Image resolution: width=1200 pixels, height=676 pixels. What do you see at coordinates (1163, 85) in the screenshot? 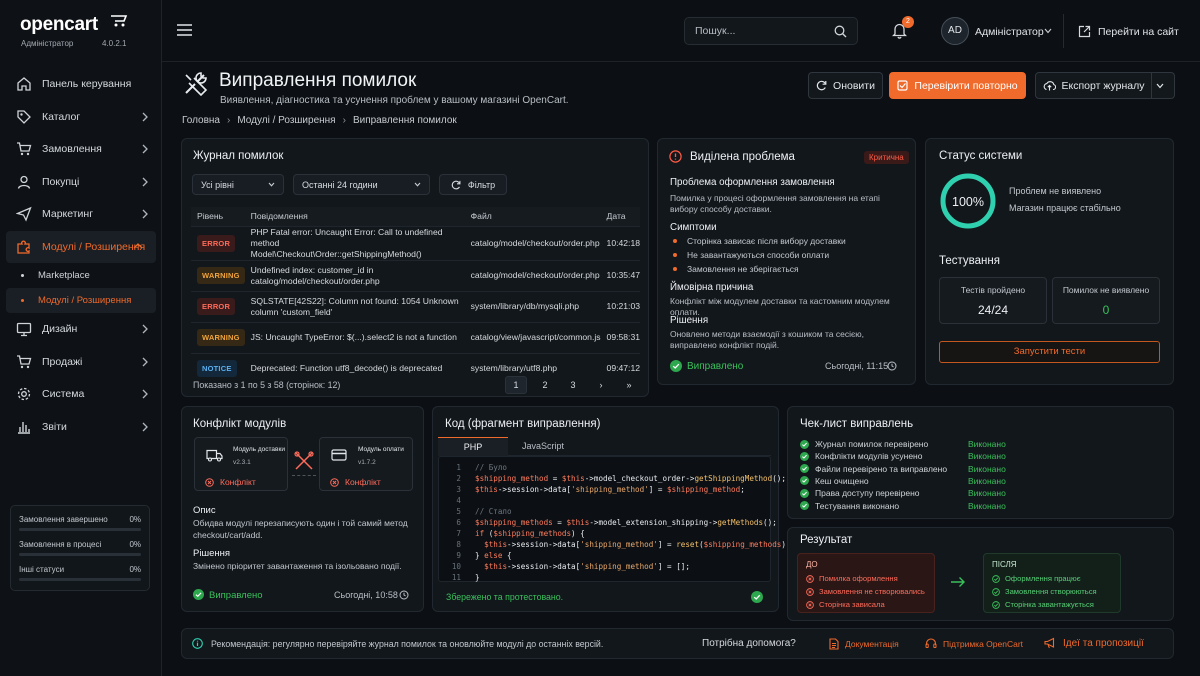
I see `export-dropdown-button` at bounding box center [1163, 85].